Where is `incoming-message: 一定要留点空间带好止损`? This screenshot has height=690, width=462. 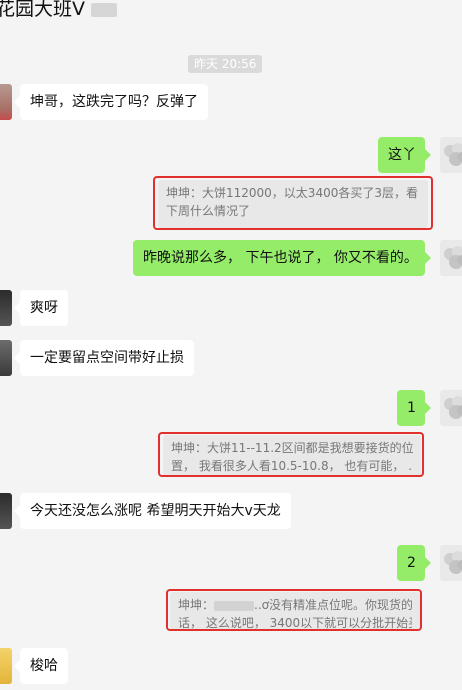
incoming-message: 一定要留点空间带好止损 is located at coordinates (104, 358).